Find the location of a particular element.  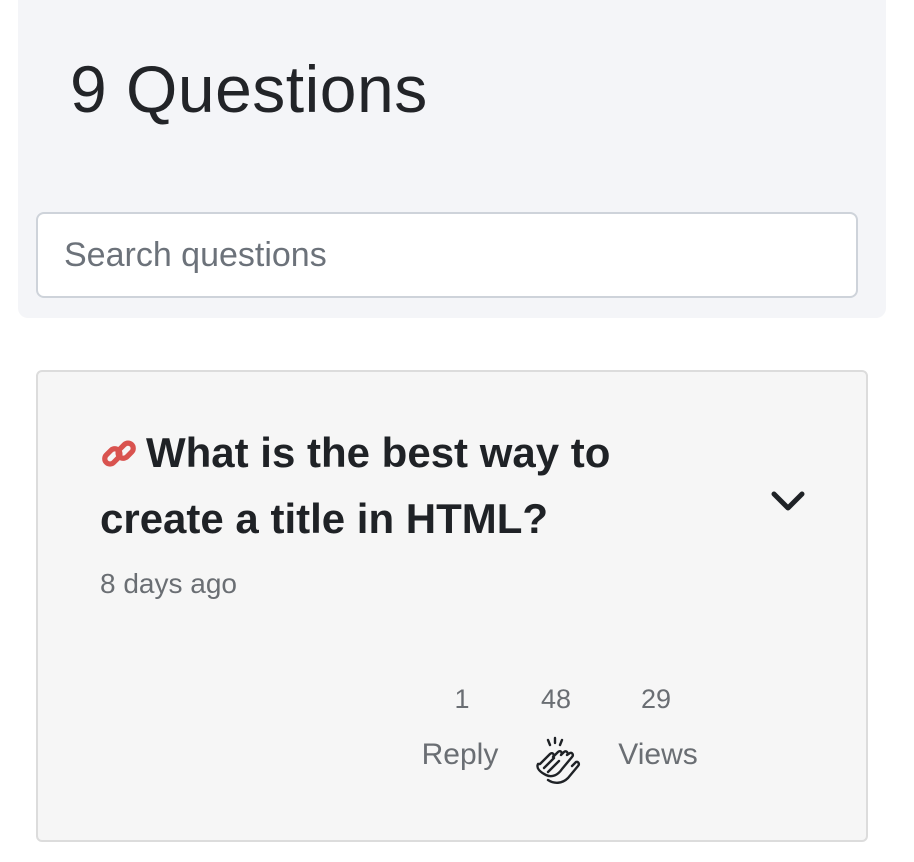

chevron-down-icon is located at coordinates (788, 501).